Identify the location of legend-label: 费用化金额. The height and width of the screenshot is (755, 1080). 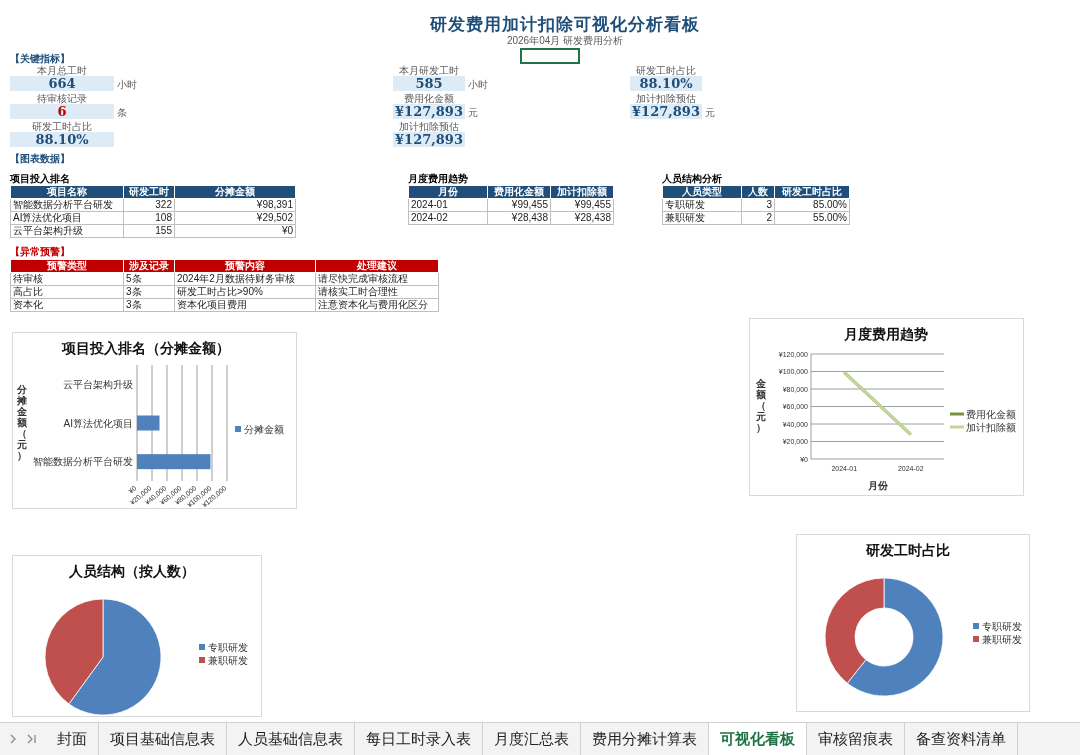
(991, 414).